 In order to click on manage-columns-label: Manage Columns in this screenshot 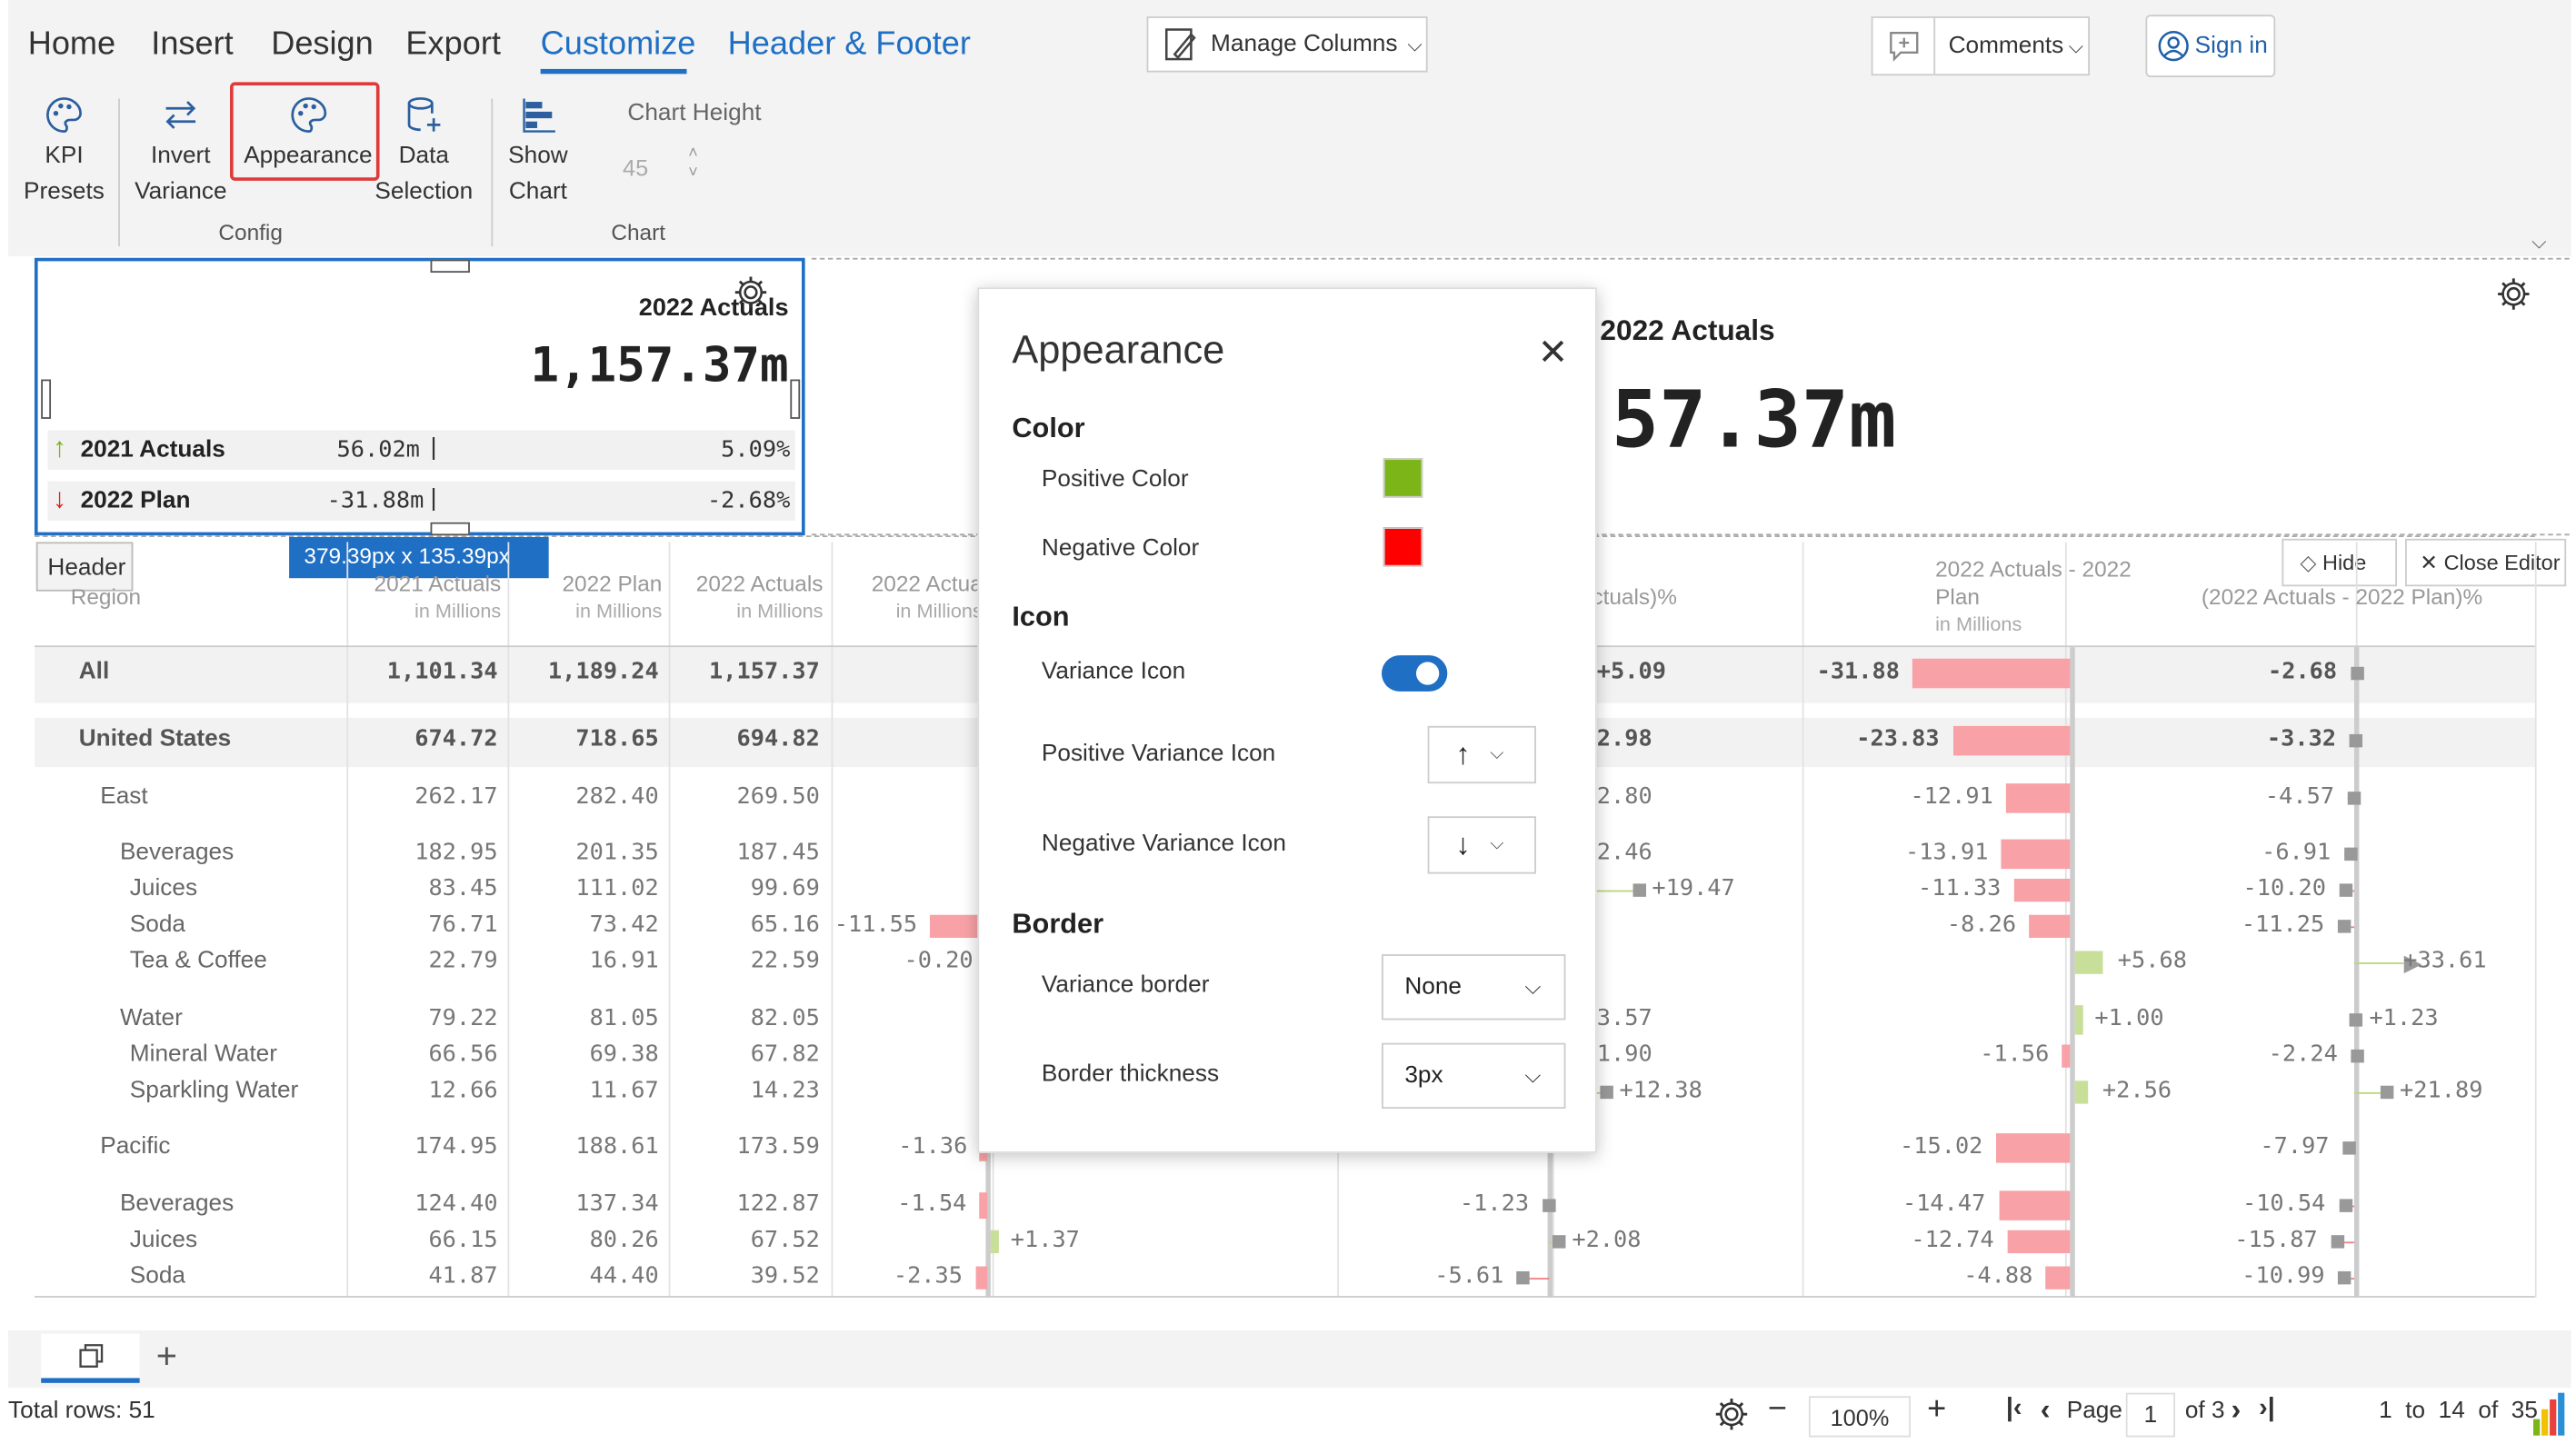, I will do `click(1304, 44)`.